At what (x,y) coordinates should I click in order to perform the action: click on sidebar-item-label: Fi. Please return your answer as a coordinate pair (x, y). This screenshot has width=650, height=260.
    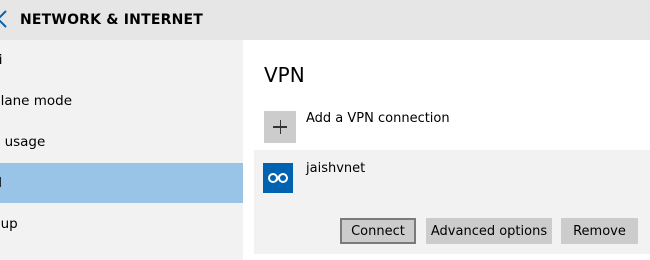
    Looking at the image, I should click on (1, 60).